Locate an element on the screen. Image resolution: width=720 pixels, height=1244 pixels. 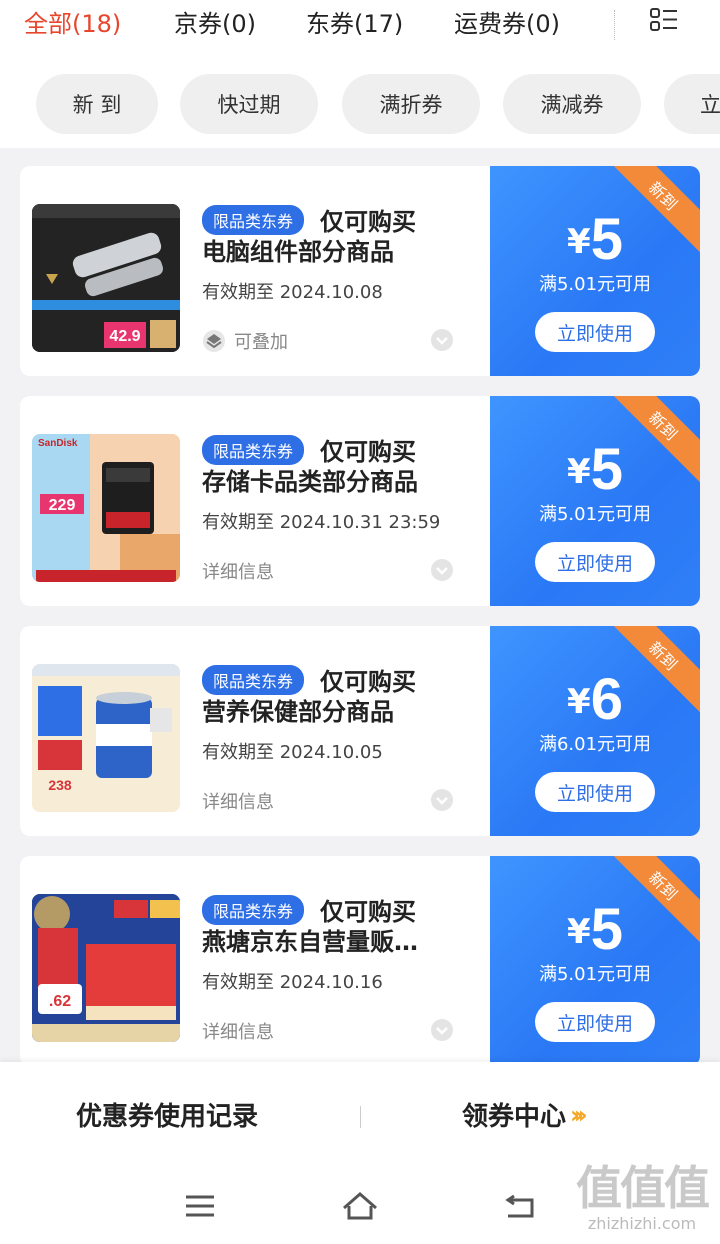
product-thumbnail: 238 is located at coordinates (106, 738).